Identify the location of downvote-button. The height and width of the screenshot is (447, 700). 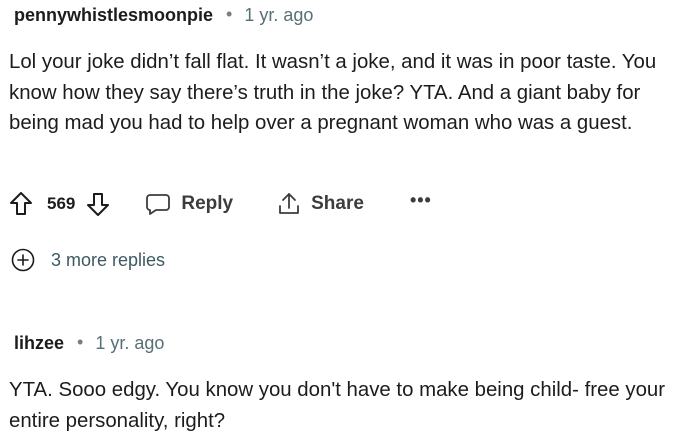
(98, 204).